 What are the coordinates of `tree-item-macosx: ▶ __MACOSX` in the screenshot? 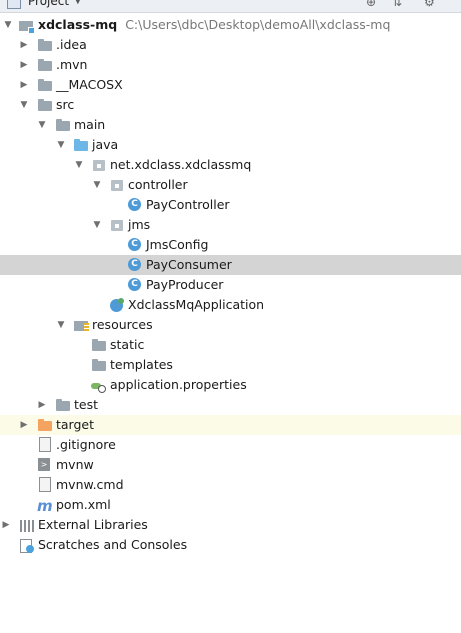 It's located at (230, 85).